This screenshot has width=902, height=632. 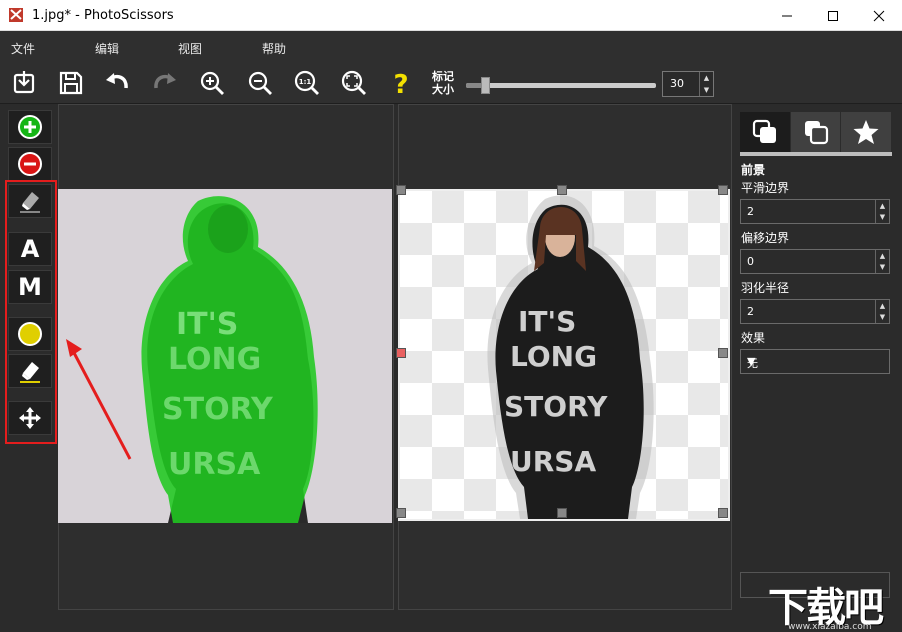 What do you see at coordinates (561, 85) in the screenshot?
I see `mark-size-slider` at bounding box center [561, 85].